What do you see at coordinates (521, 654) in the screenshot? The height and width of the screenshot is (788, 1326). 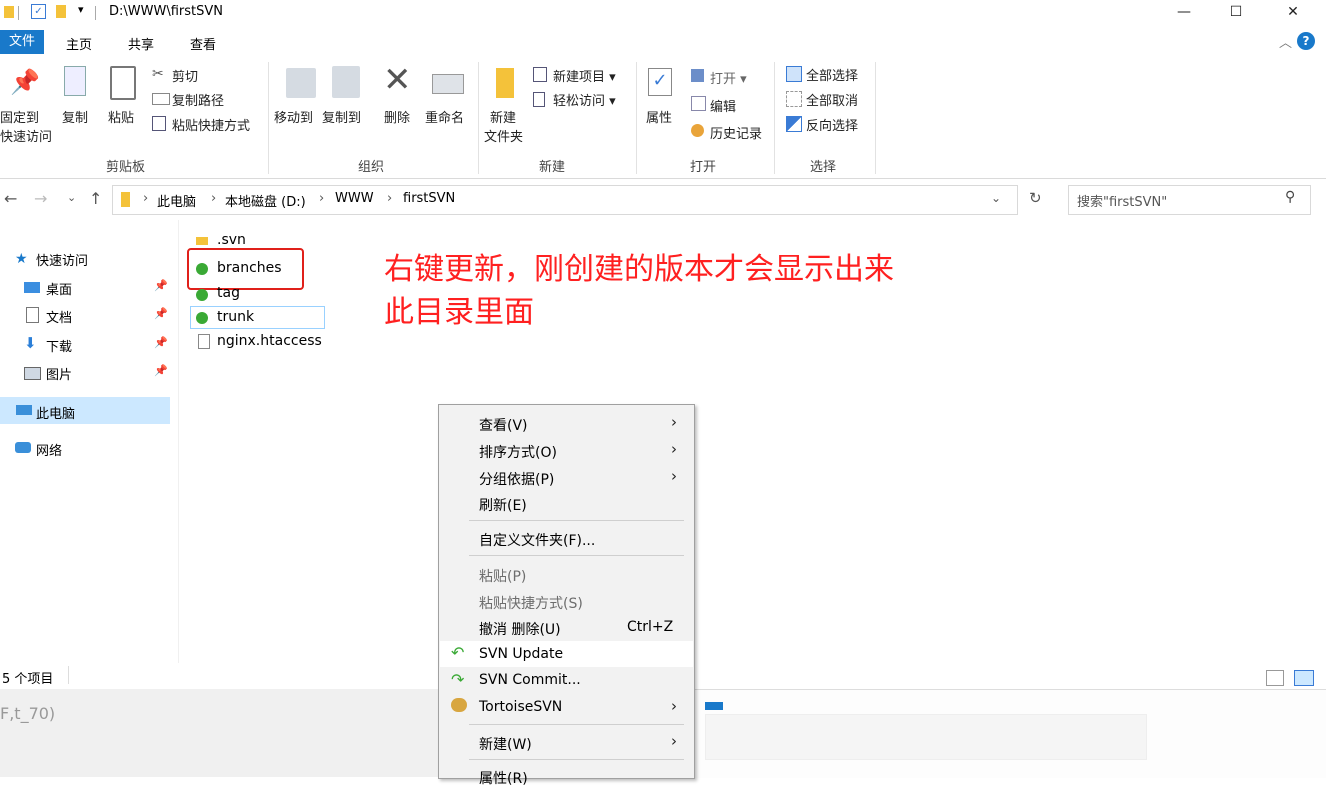 I see `menu-svn-update: SVN Update` at bounding box center [521, 654].